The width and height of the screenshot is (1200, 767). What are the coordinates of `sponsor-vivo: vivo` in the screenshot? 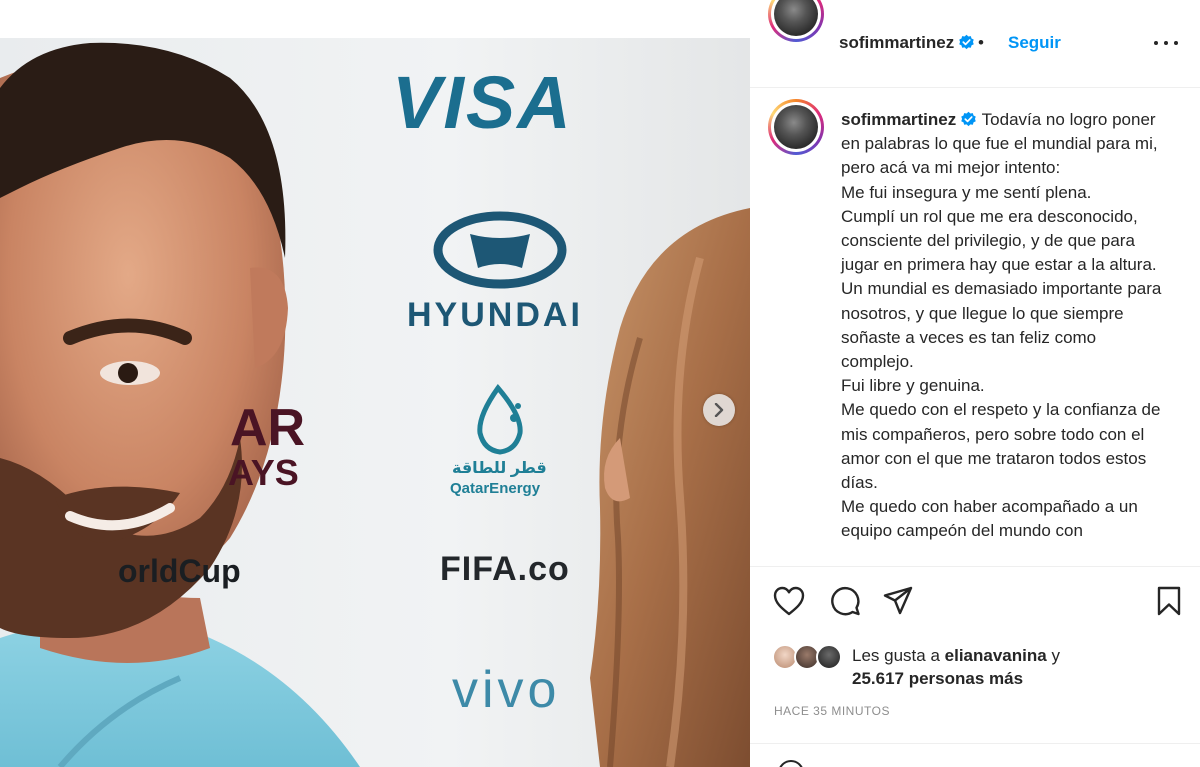 It's located at (506, 690).